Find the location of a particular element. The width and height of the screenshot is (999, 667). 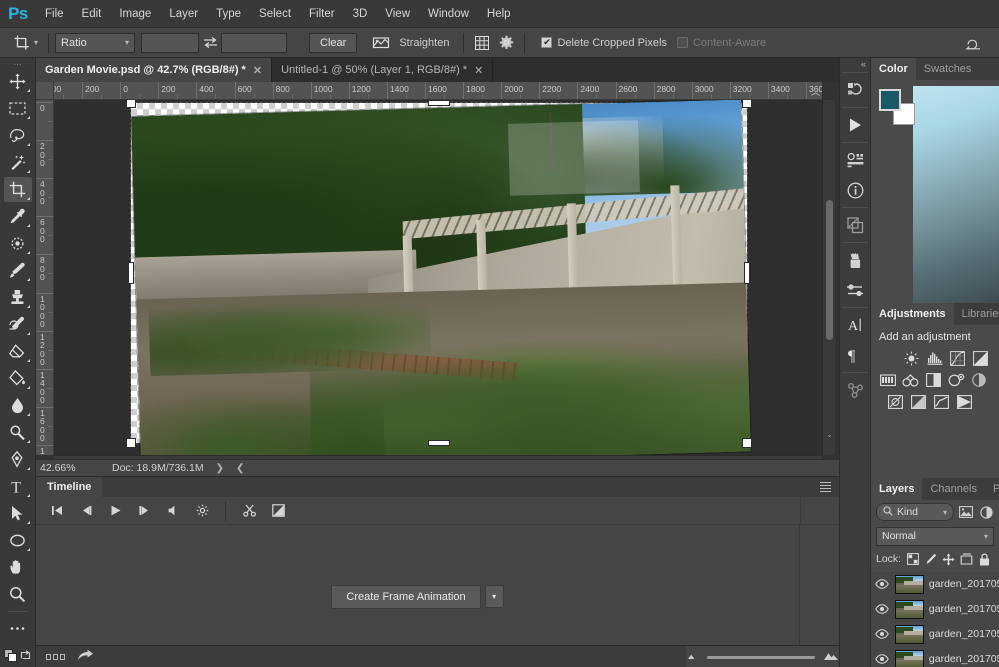

brushes-panel-icon is located at coordinates (855, 260).